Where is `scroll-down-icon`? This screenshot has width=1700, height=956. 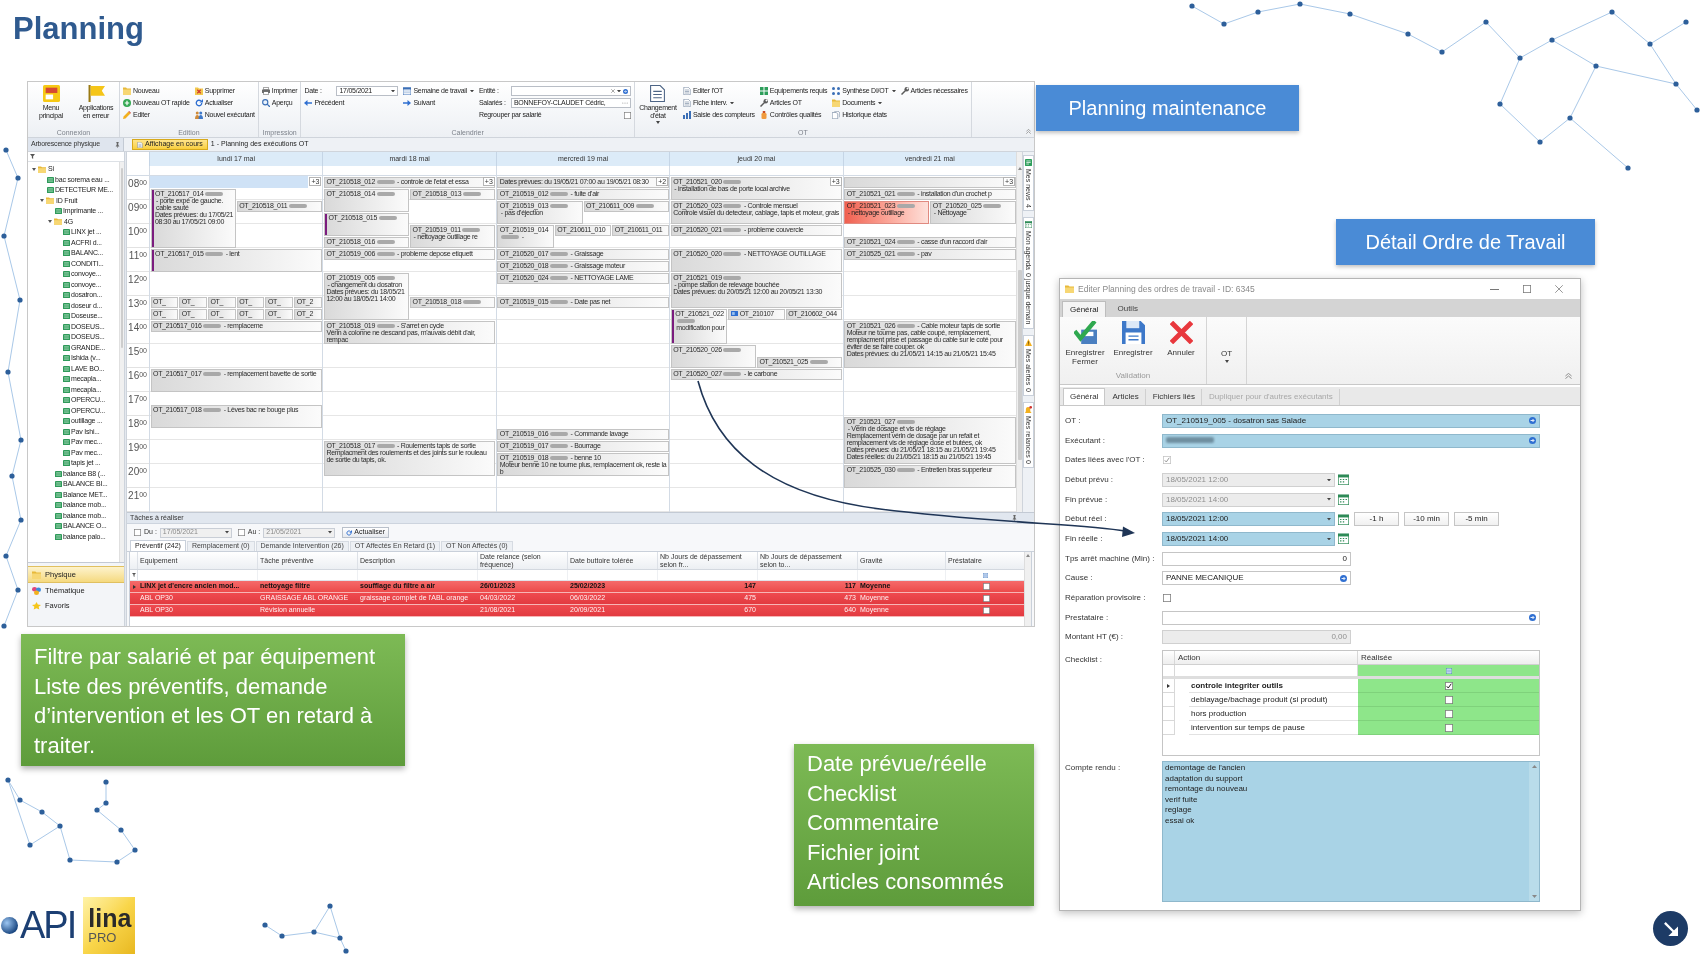 scroll-down-icon is located at coordinates (1534, 897).